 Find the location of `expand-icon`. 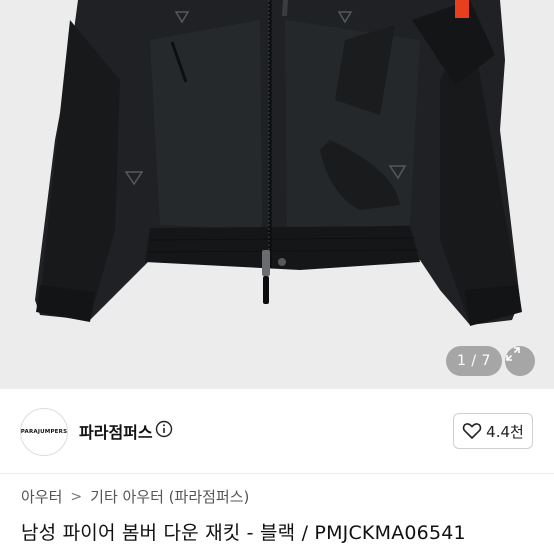

expand-icon is located at coordinates (513, 354).